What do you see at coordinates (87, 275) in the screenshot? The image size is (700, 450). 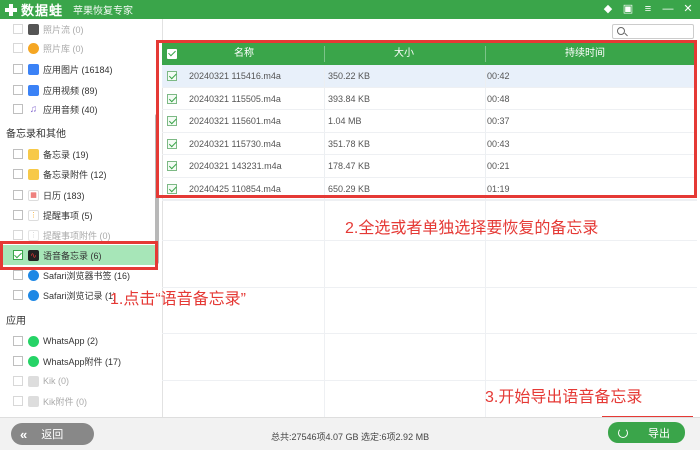 I see `sidebar-item-label: Safari浏览器书签 (16)` at bounding box center [87, 275].